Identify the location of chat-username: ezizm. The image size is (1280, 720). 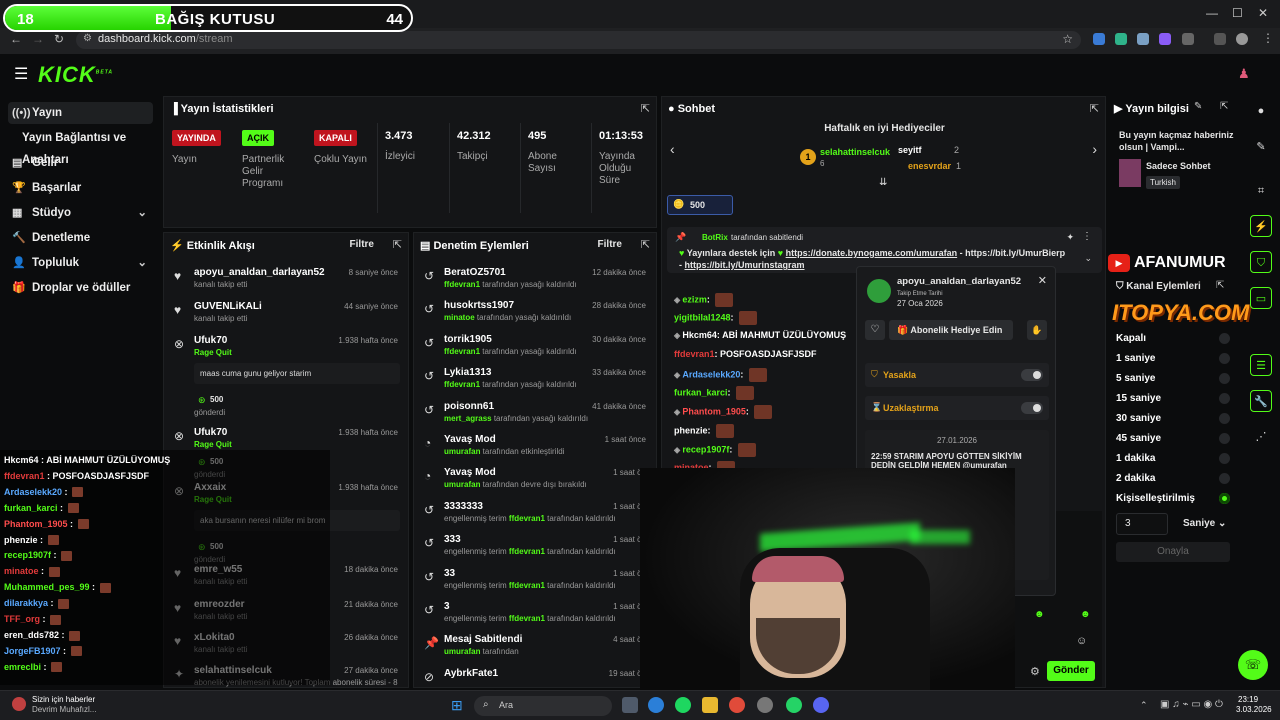
(694, 299).